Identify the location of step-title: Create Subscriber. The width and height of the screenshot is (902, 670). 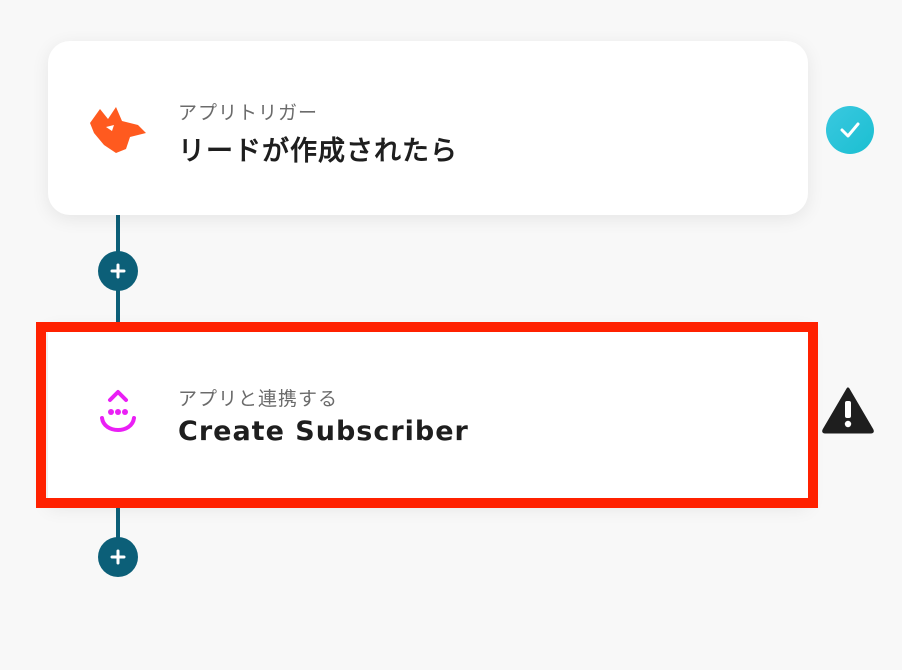
(323, 431).